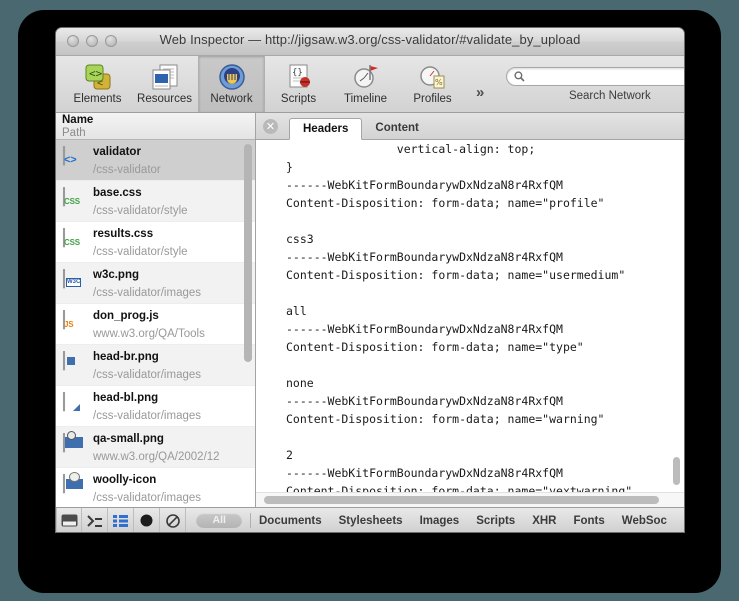 Image resolution: width=739 pixels, height=601 pixels. Describe the element at coordinates (117, 152) in the screenshot. I see `resource-name: validator` at that location.